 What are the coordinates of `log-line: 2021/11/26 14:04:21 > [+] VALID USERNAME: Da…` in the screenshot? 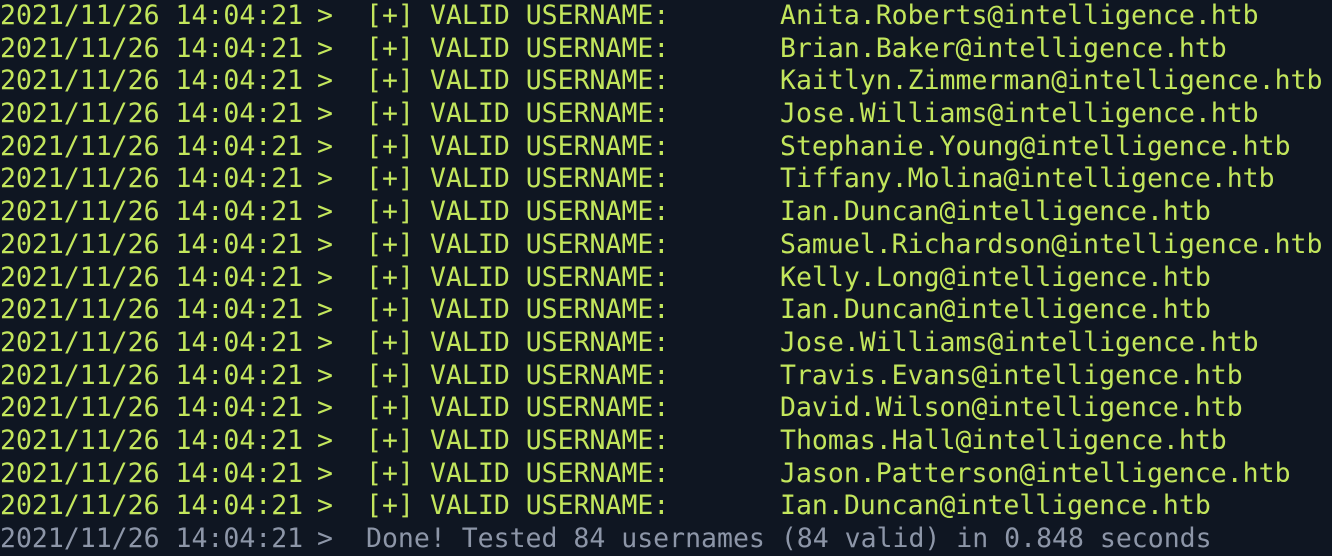 It's located at (666, 408).